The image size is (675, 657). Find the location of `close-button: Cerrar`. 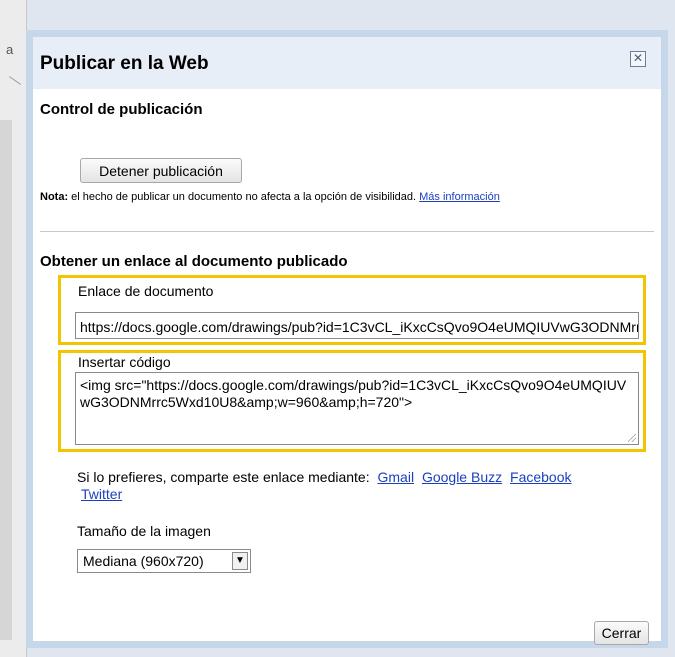

close-button: Cerrar is located at coordinates (621, 633).